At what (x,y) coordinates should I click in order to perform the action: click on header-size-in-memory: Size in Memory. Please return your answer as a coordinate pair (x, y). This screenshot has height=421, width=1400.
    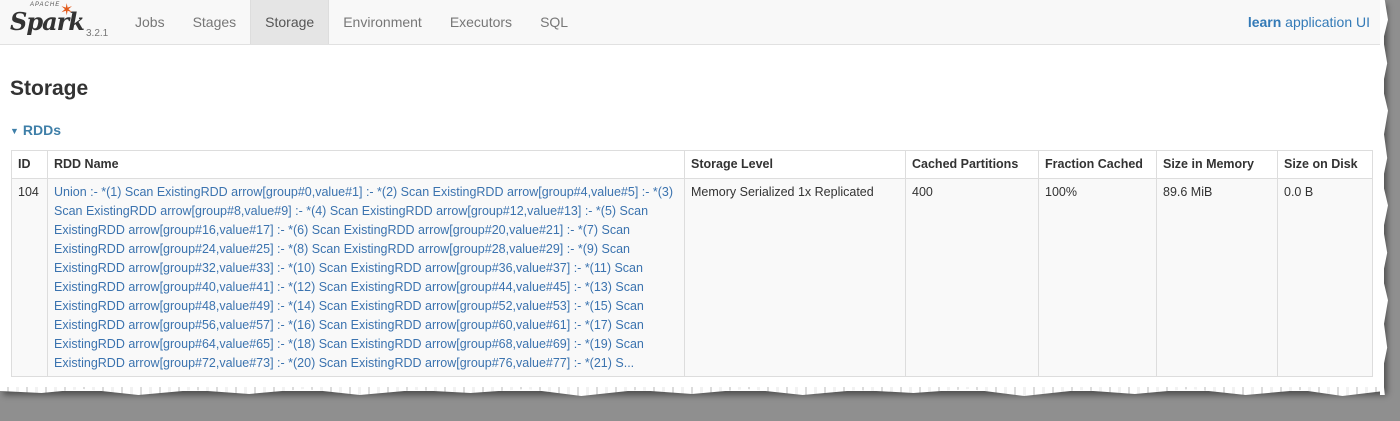
    Looking at the image, I should click on (1217, 164).